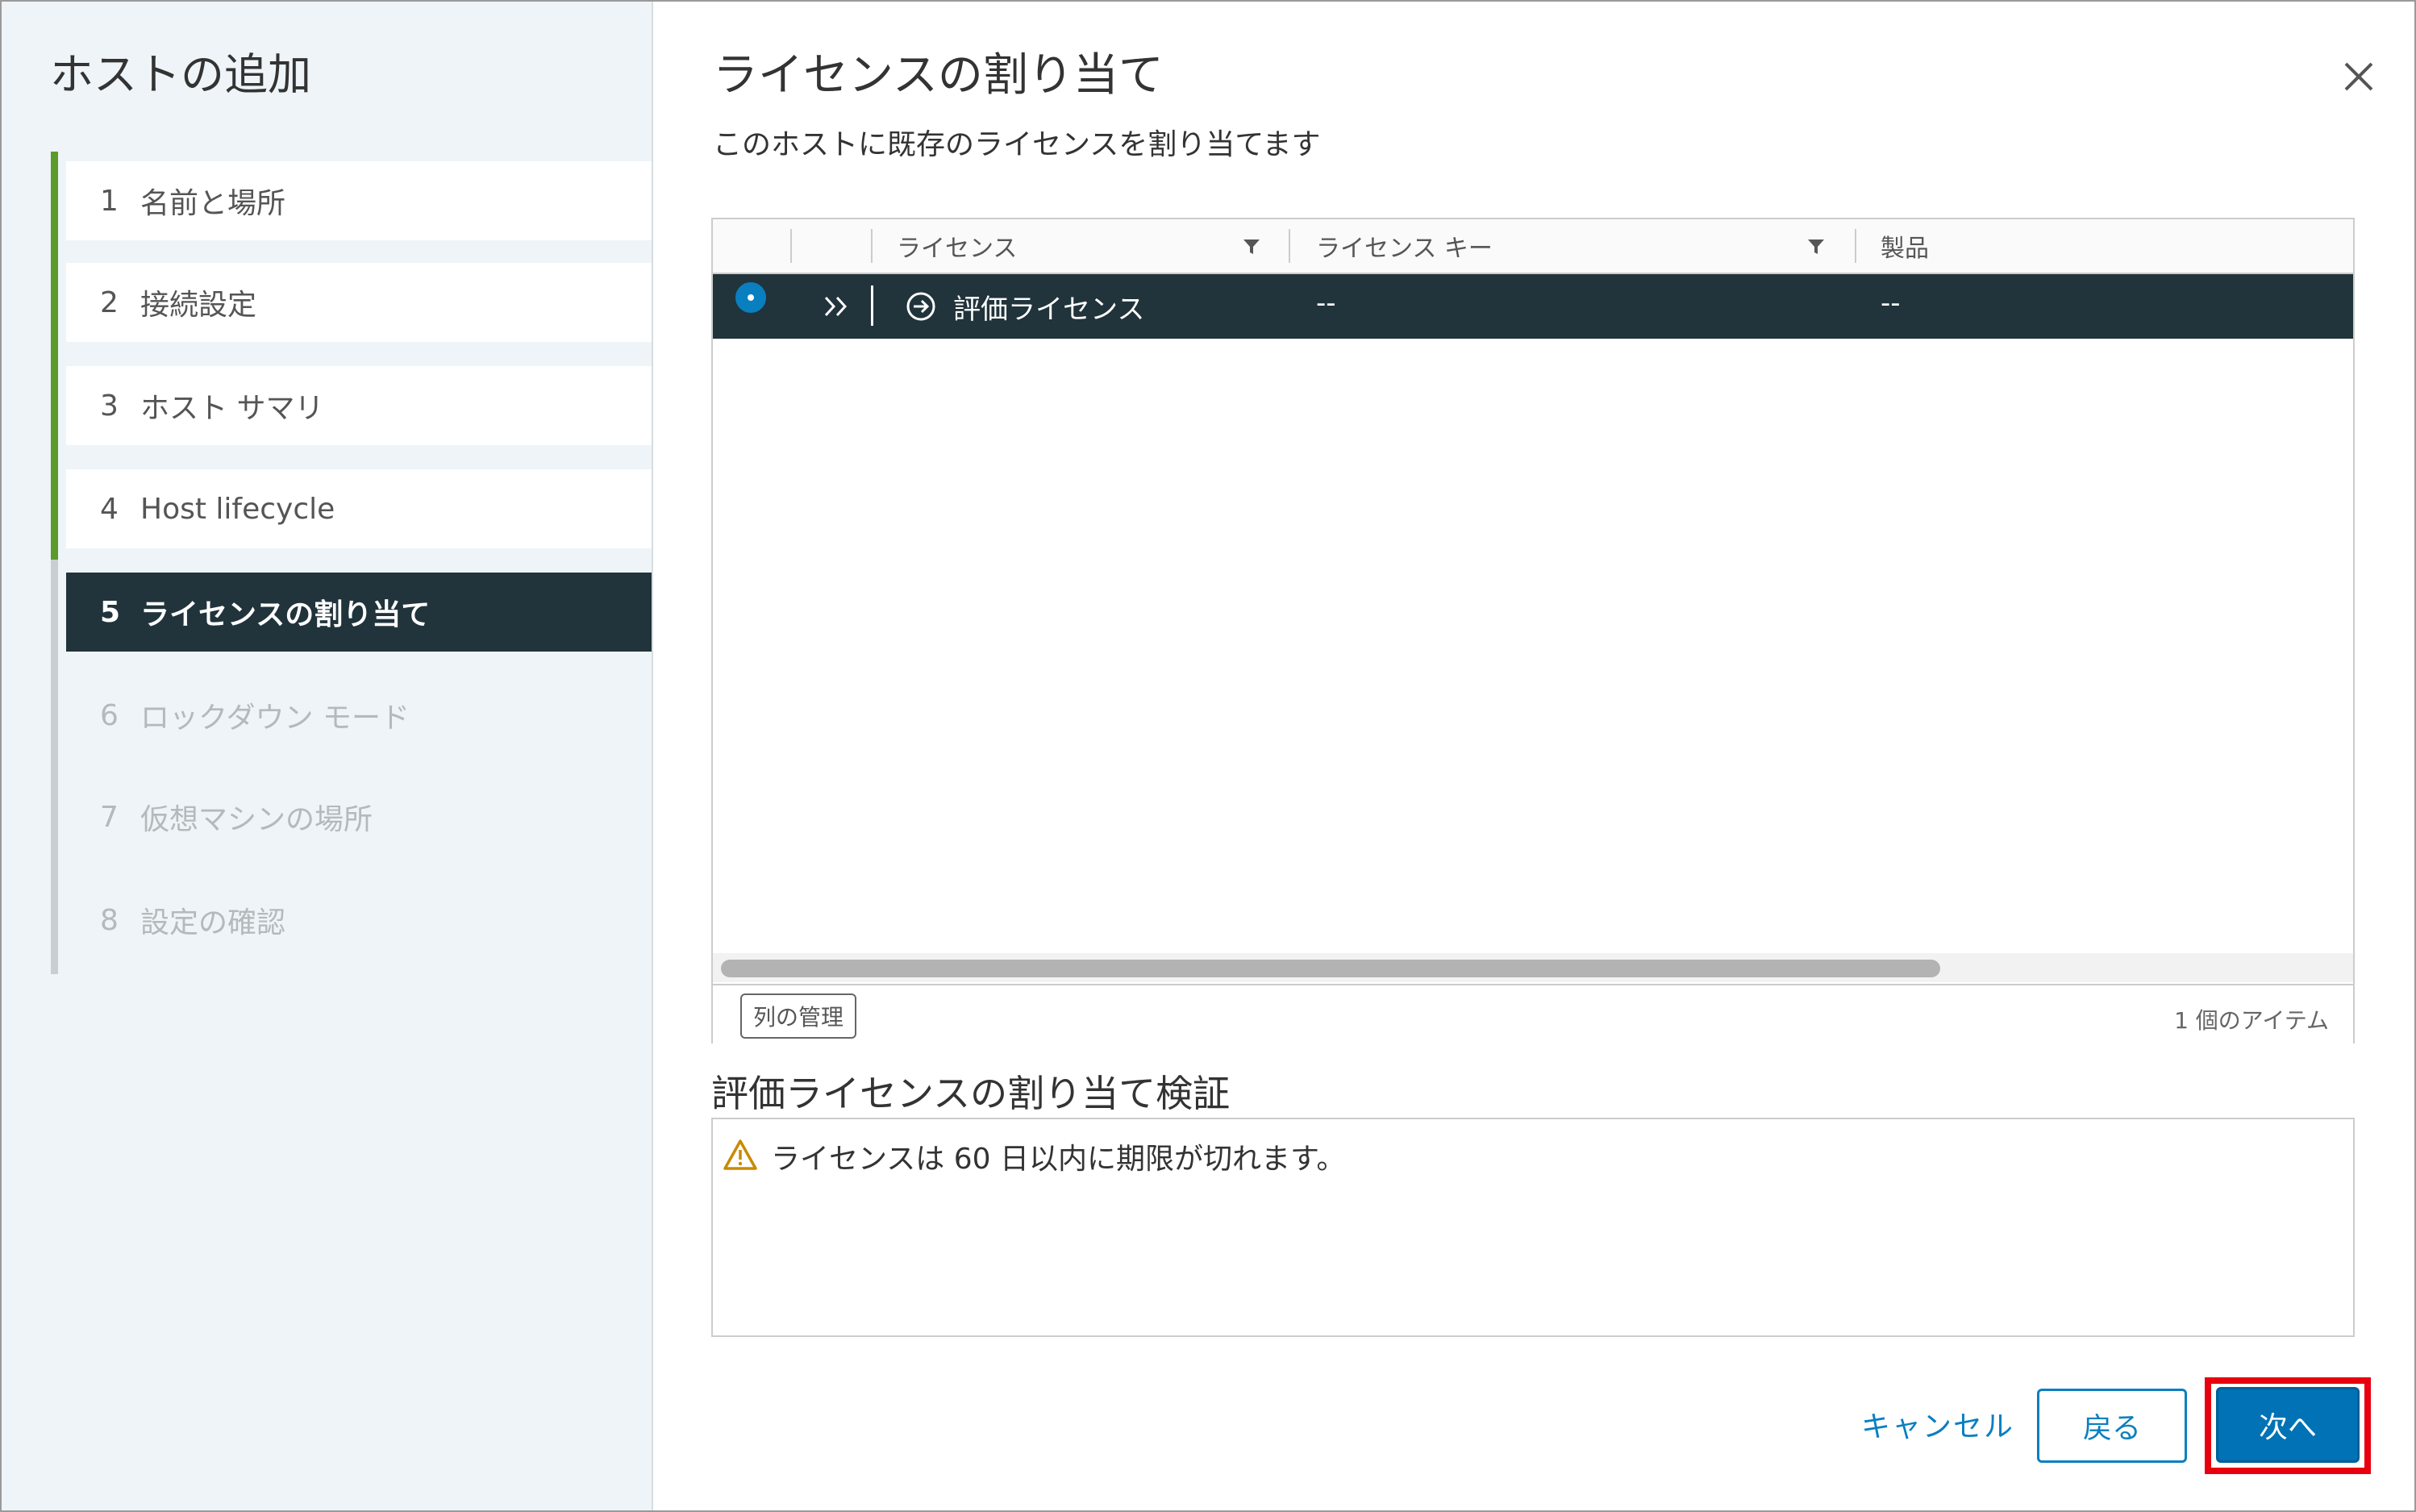  Describe the element at coordinates (275, 718) in the screenshot. I see `step-label: ロックダウン モード` at that location.